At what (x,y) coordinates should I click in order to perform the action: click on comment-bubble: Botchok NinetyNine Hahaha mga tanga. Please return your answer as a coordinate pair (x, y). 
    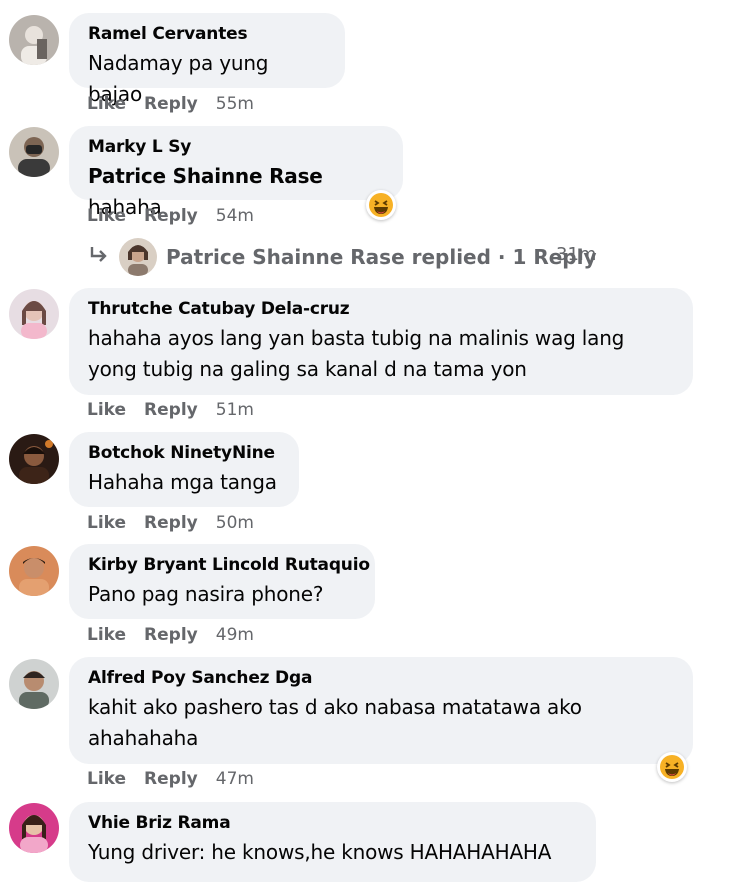
    Looking at the image, I should click on (184, 469).